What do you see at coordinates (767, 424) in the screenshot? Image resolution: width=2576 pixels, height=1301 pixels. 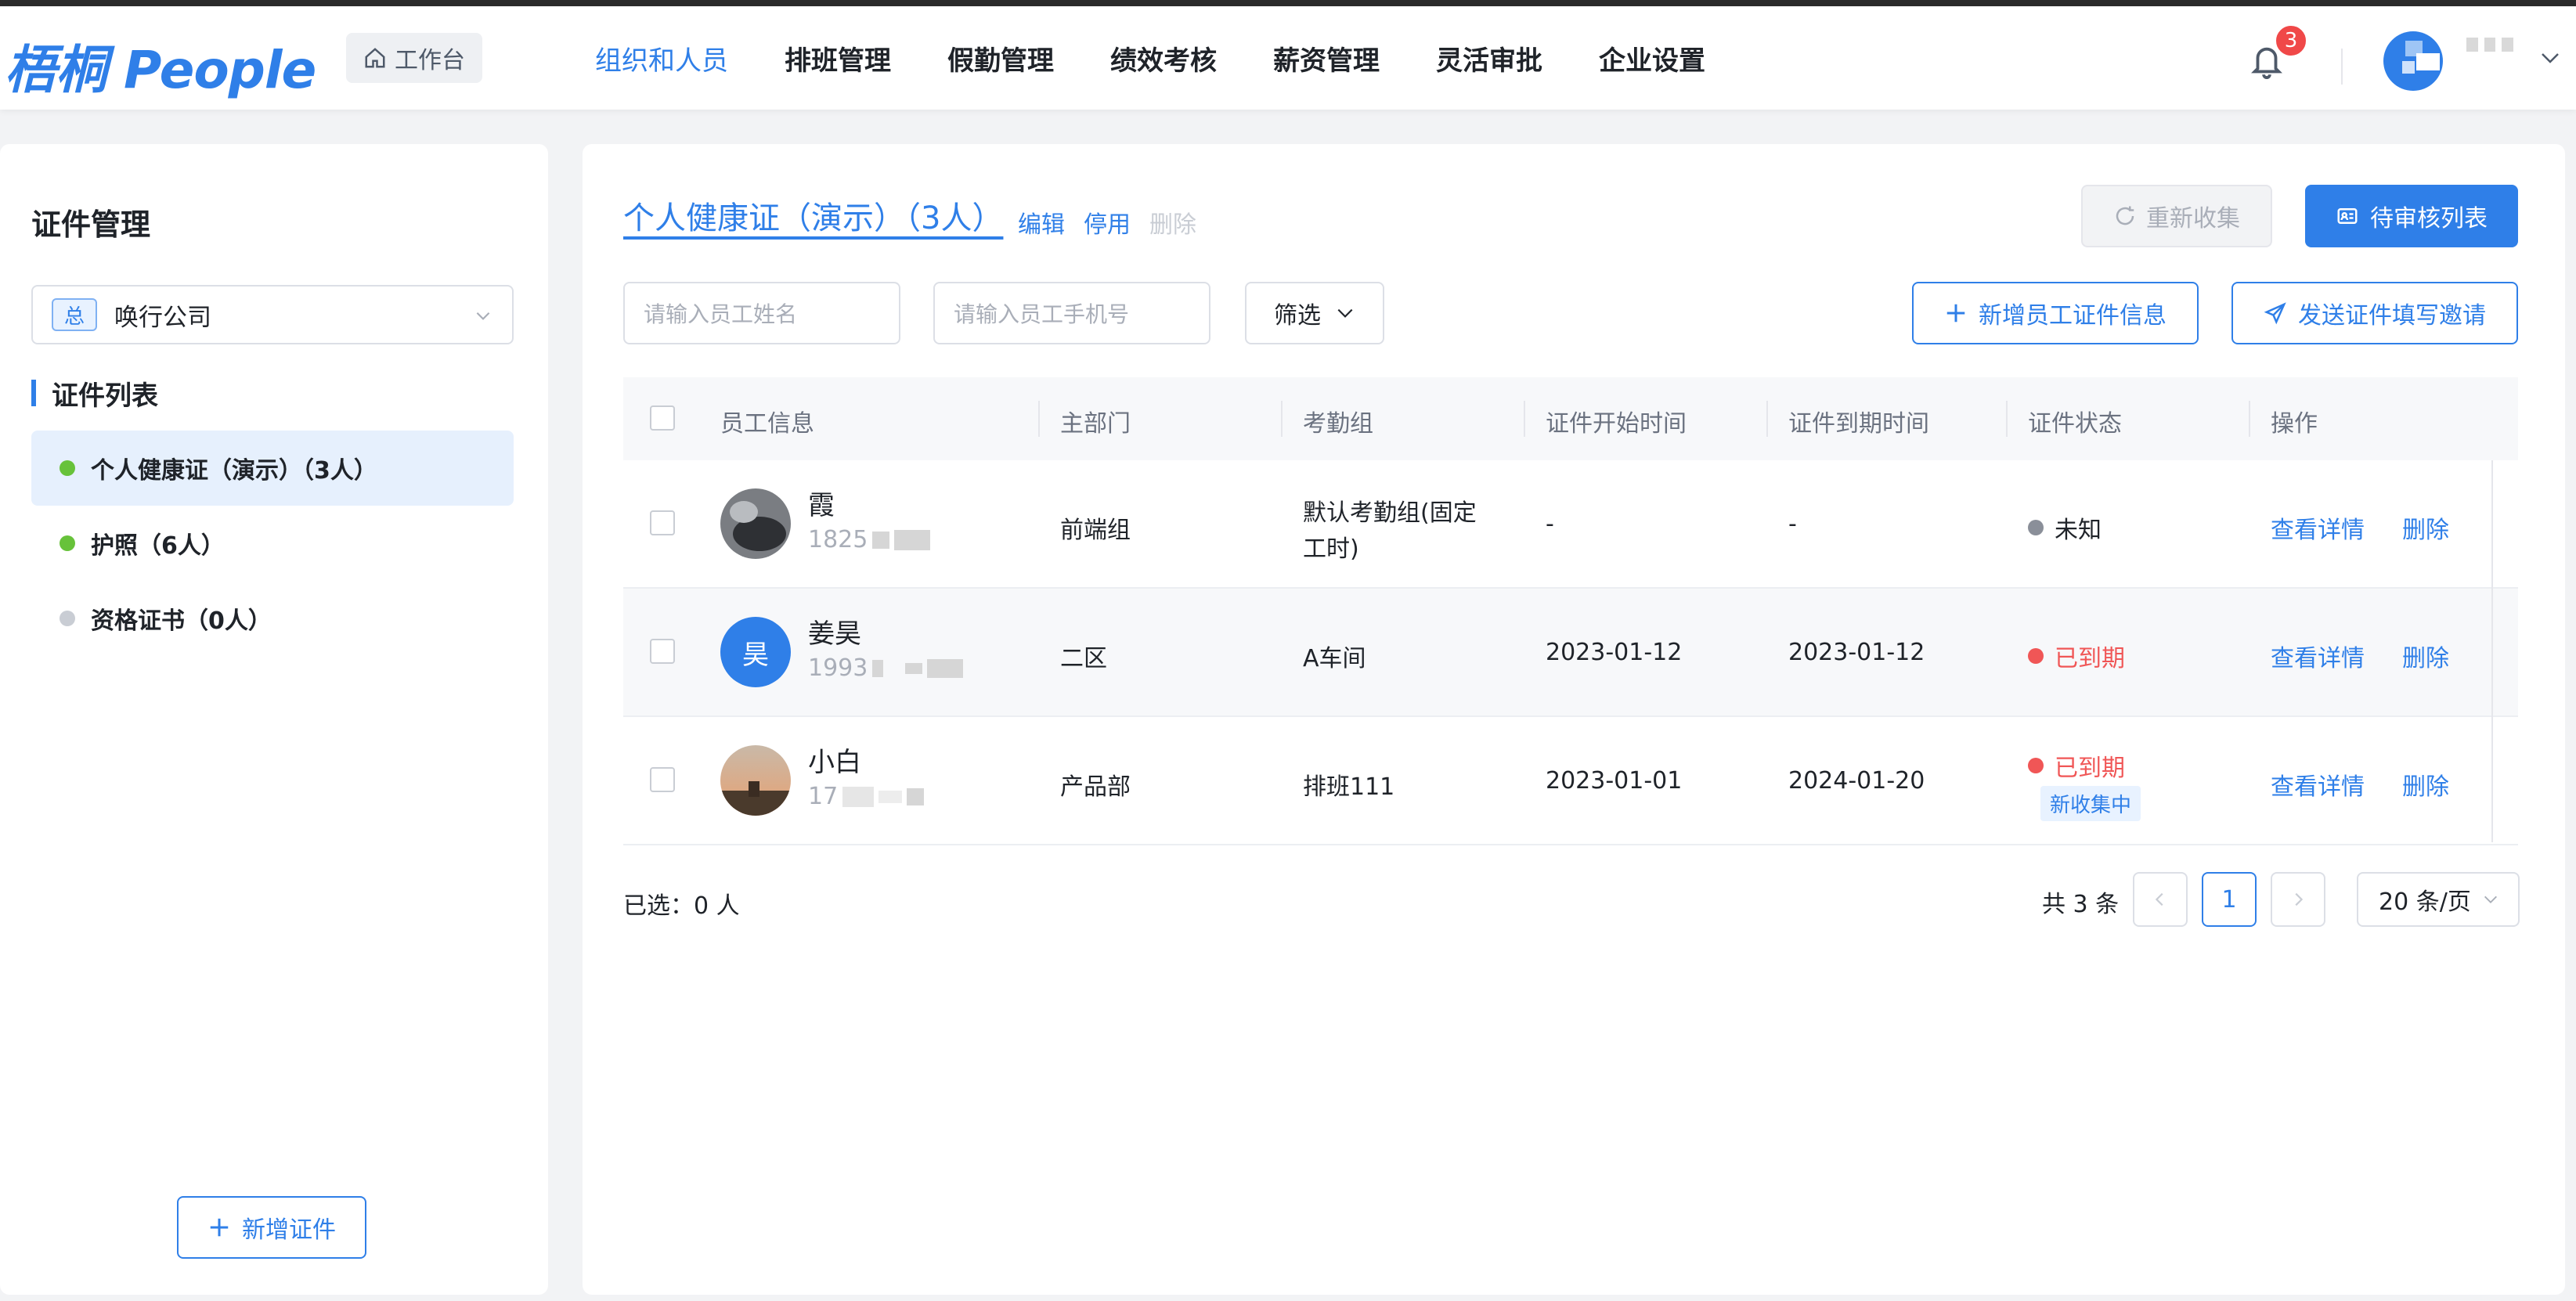 I see `column-employee-info: 员工信息` at bounding box center [767, 424].